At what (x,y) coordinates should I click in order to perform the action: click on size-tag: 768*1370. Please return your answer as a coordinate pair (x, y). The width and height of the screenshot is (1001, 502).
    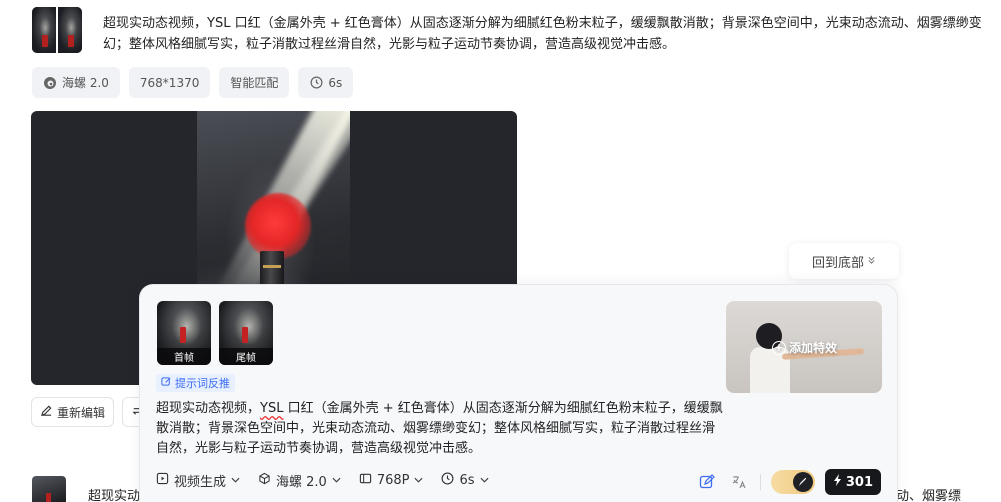
    Looking at the image, I should click on (169, 82).